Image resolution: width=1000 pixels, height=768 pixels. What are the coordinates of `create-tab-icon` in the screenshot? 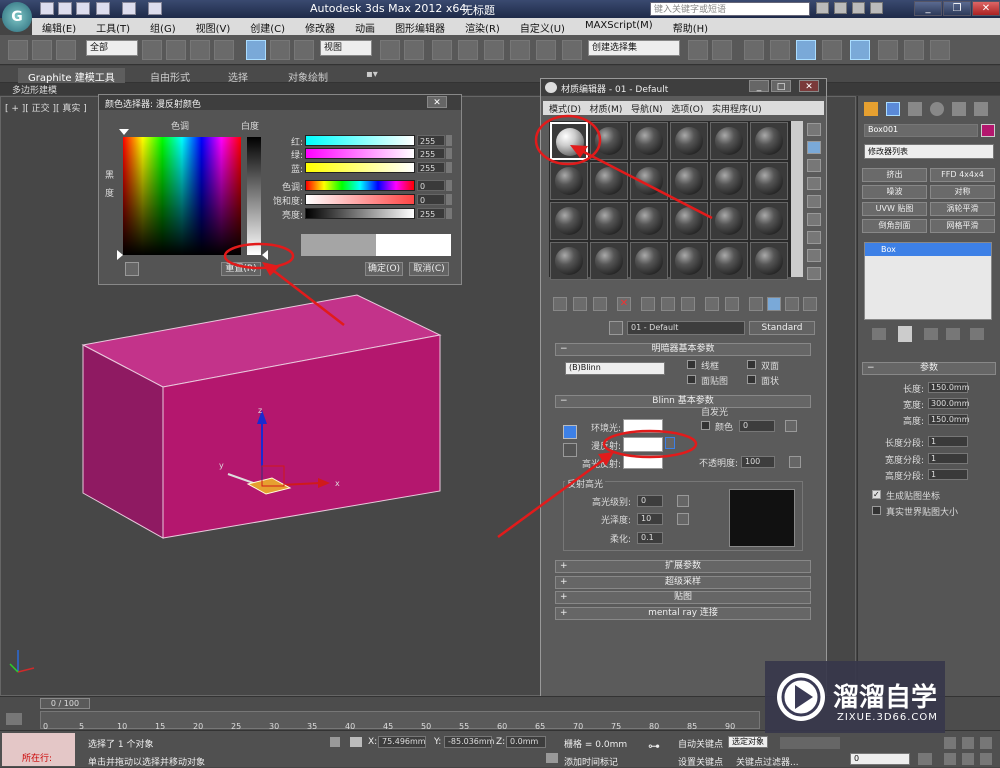 It's located at (871, 109).